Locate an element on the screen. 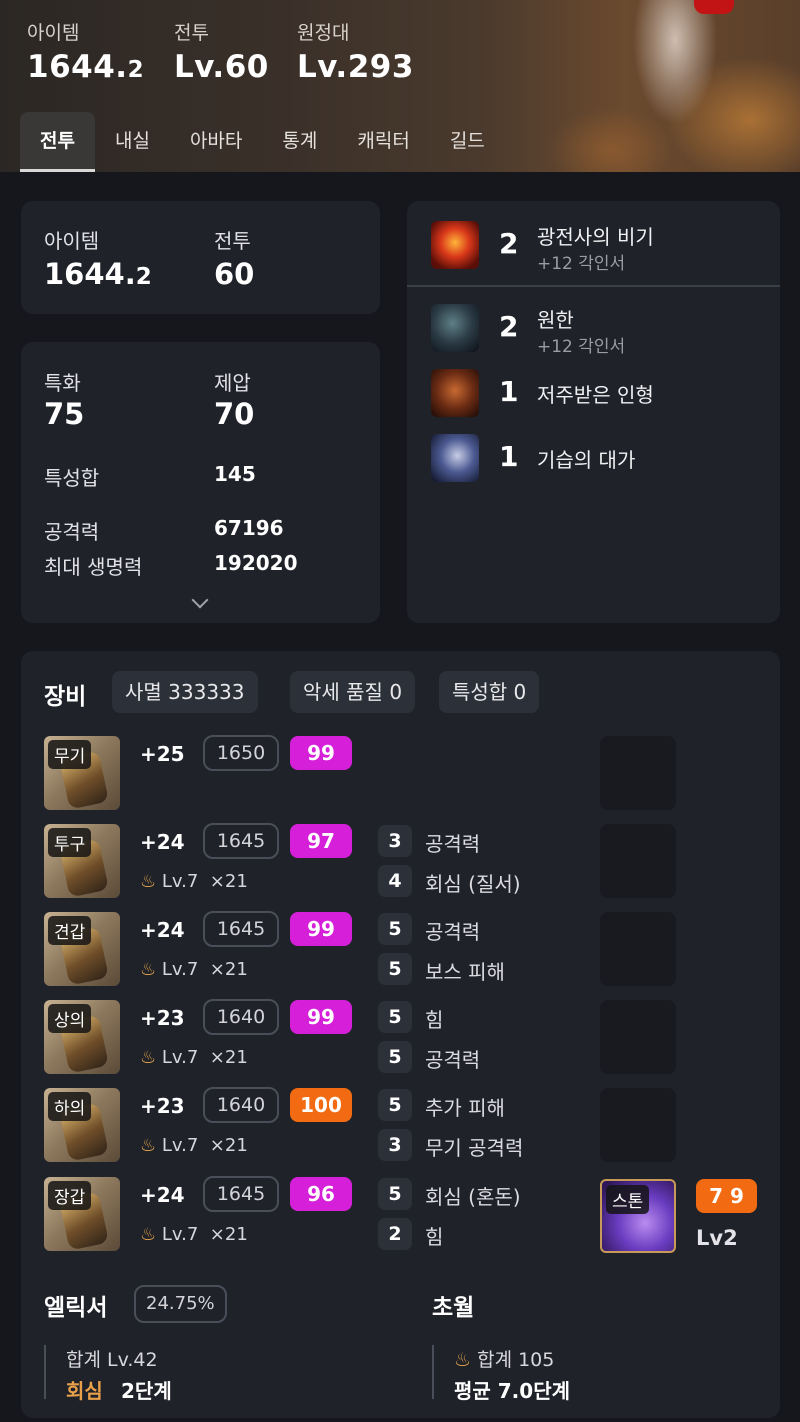 Image resolution: width=800 pixels, height=1422 pixels. item-level: 1640 is located at coordinates (241, 1105).